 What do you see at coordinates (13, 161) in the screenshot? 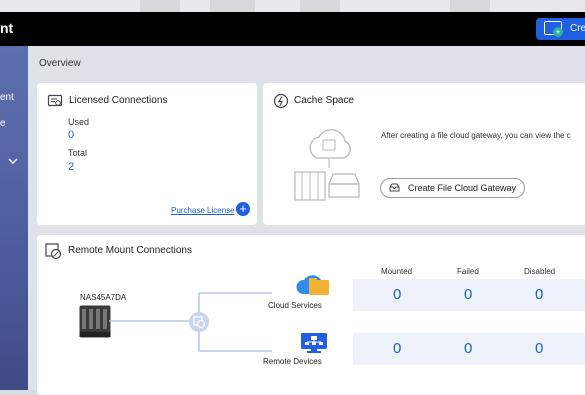
I see `chevron-down-icon` at bounding box center [13, 161].